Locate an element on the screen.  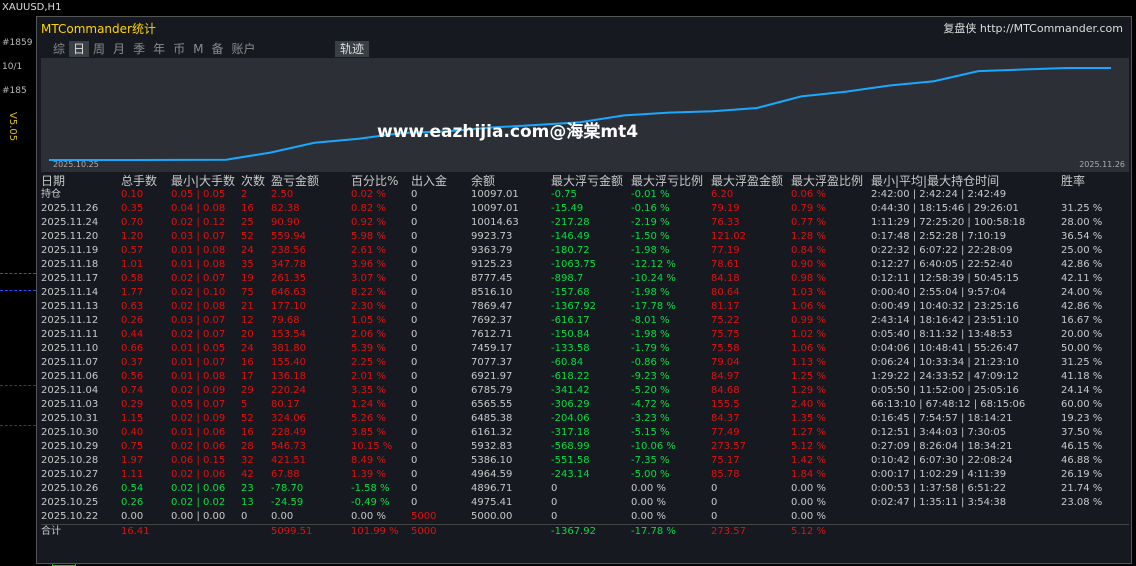
cell-mflp: -5.15 % is located at coordinates (650, 432).